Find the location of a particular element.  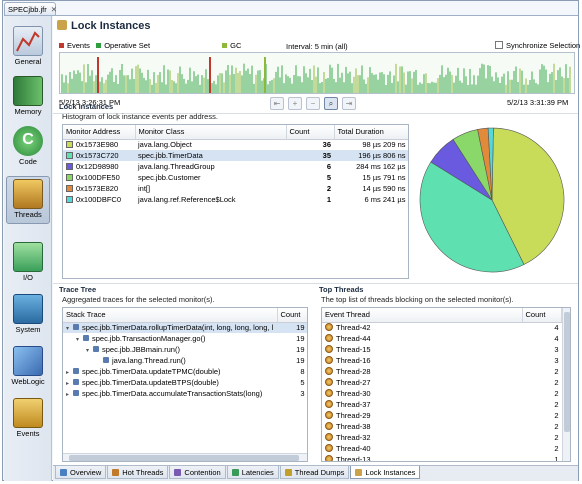

col-event-thread: Event Thread is located at coordinates (422, 315).